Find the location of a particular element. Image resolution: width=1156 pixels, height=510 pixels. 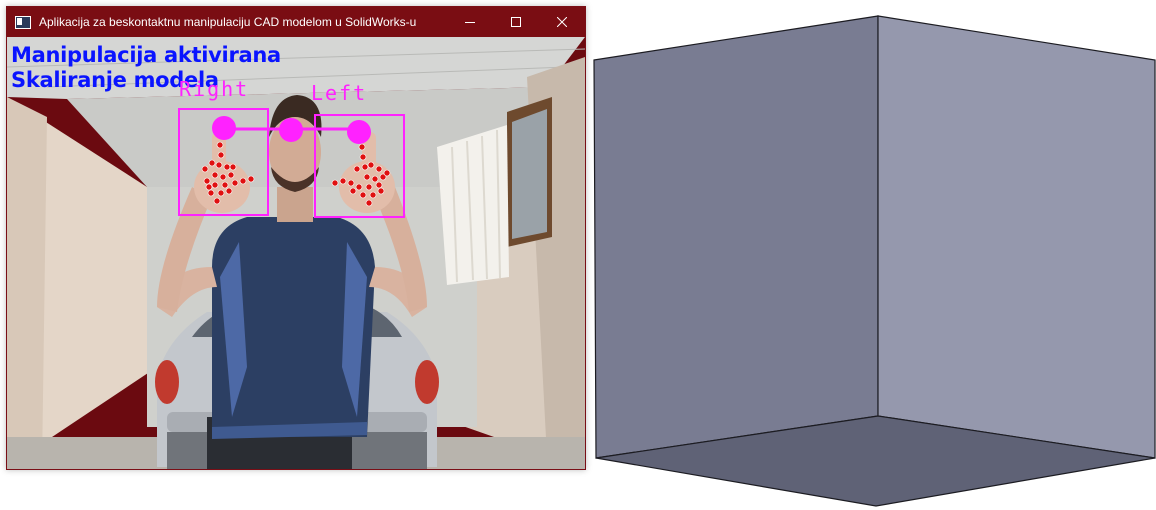

maximize-button is located at coordinates (516, 22).